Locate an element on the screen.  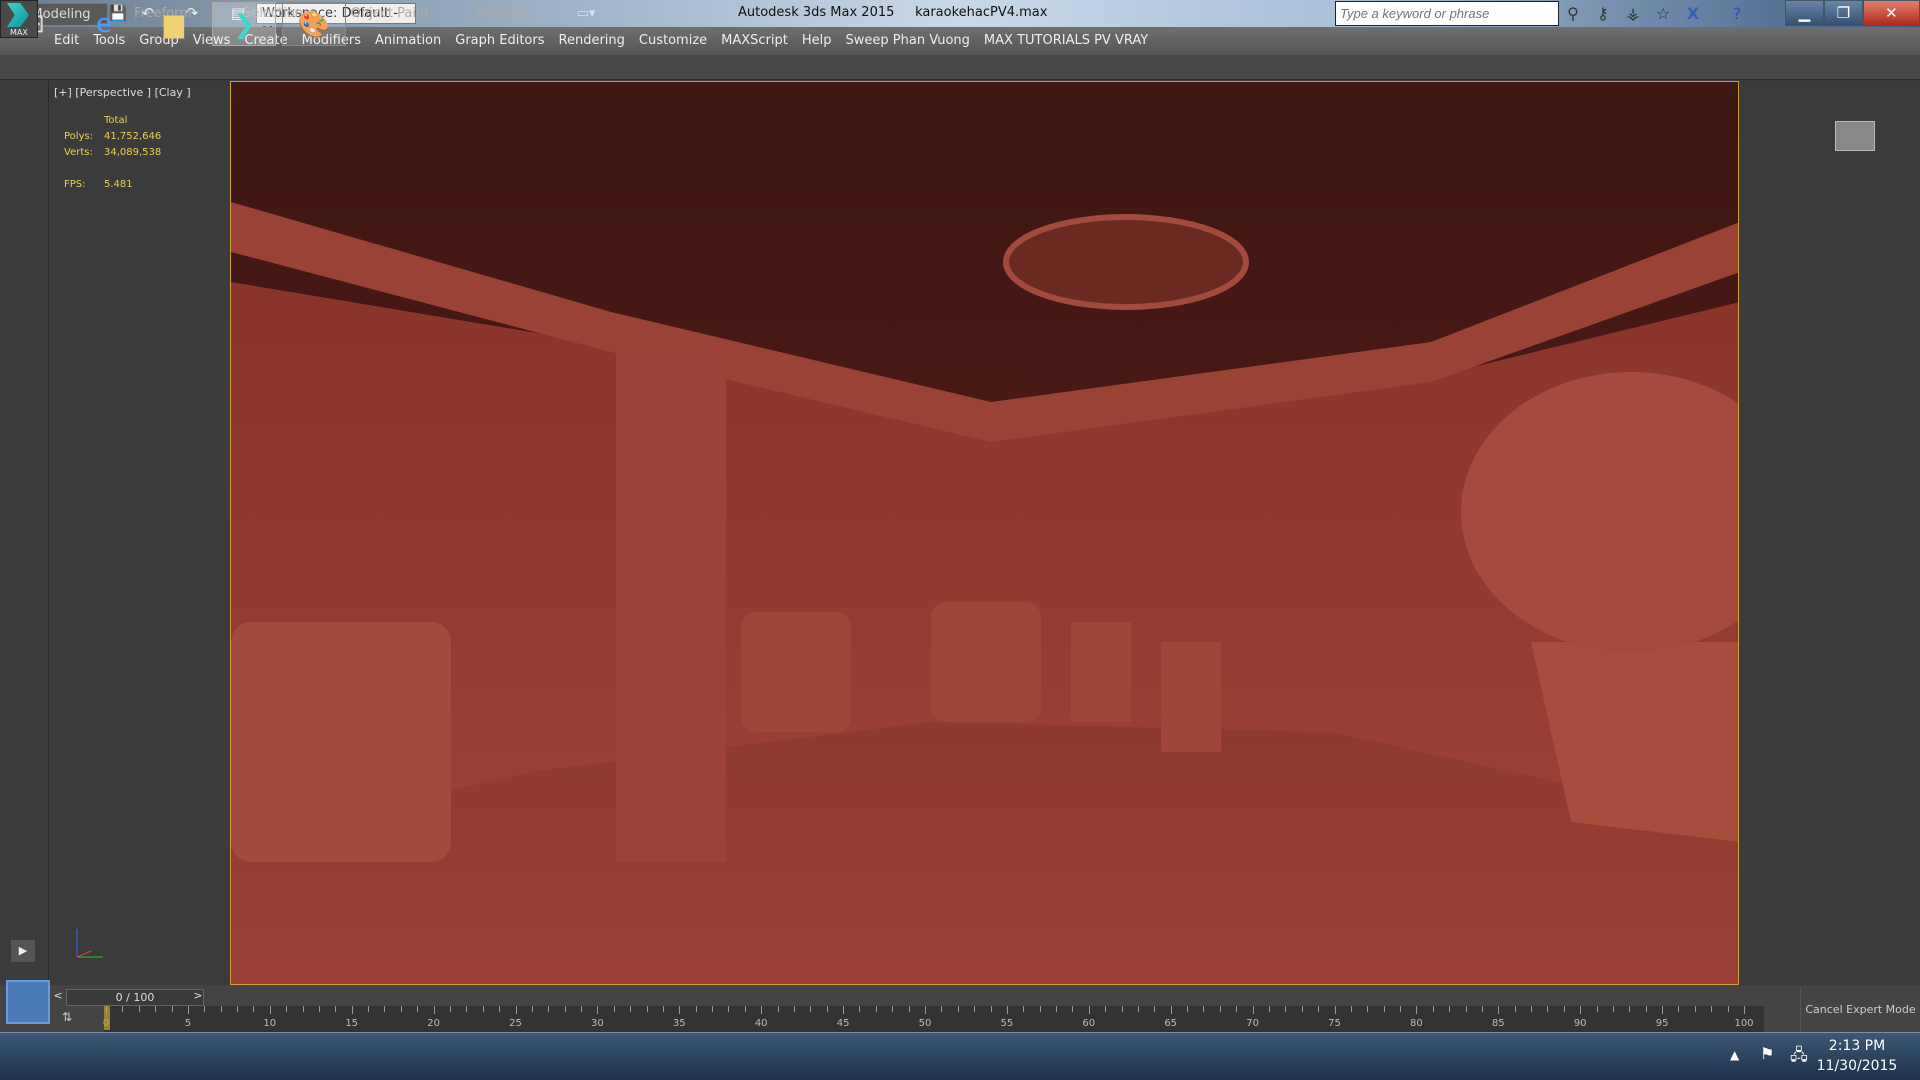
tick-label: 80 is located at coordinates (1416, 1023).